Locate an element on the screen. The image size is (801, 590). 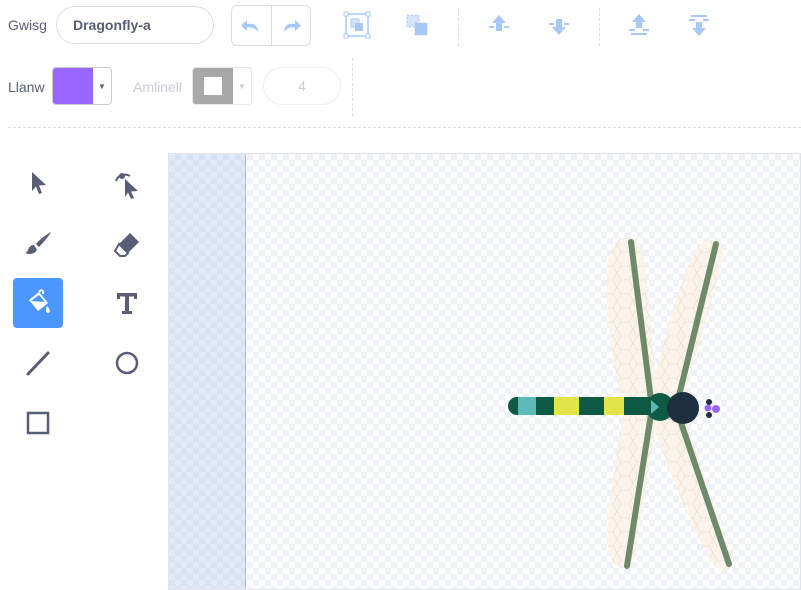
reshape-tool is located at coordinates (127, 183).